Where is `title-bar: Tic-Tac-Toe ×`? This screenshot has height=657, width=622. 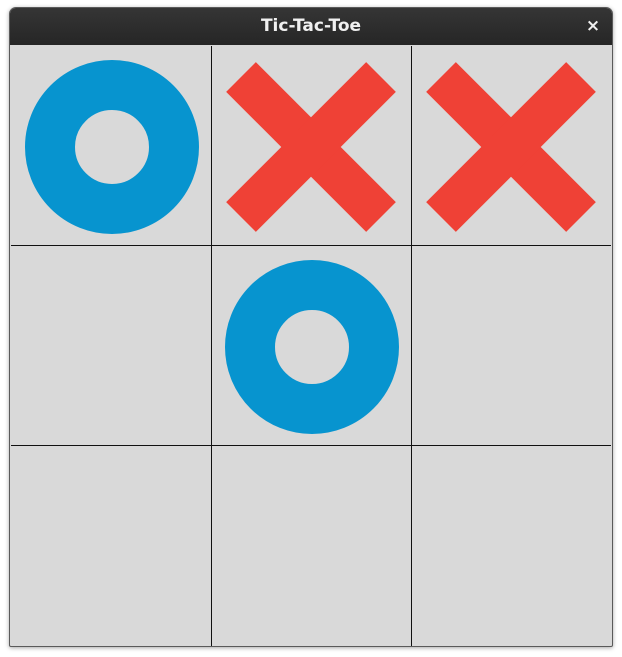 title-bar: Tic-Tac-Toe × is located at coordinates (311, 26).